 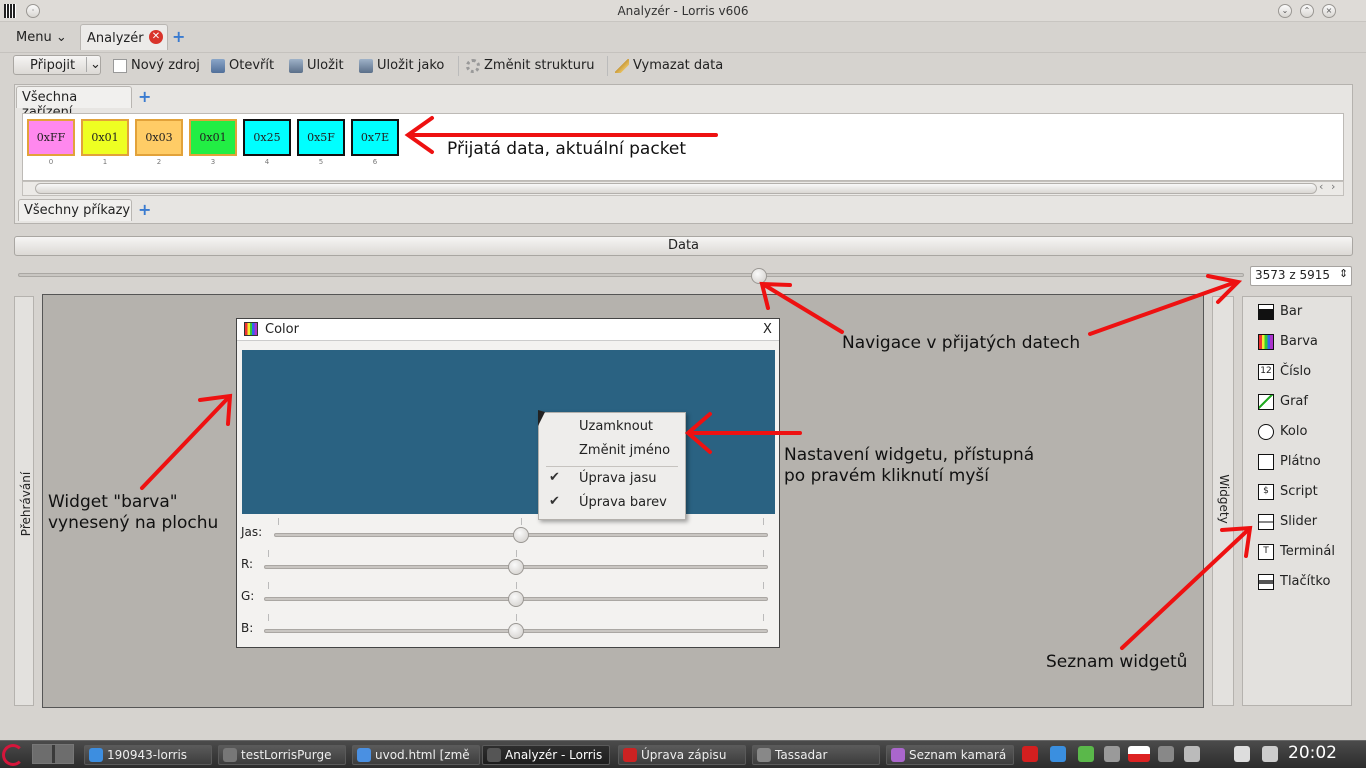 I want to click on widget-list-item: T Terminál, so click(x=1296, y=552).